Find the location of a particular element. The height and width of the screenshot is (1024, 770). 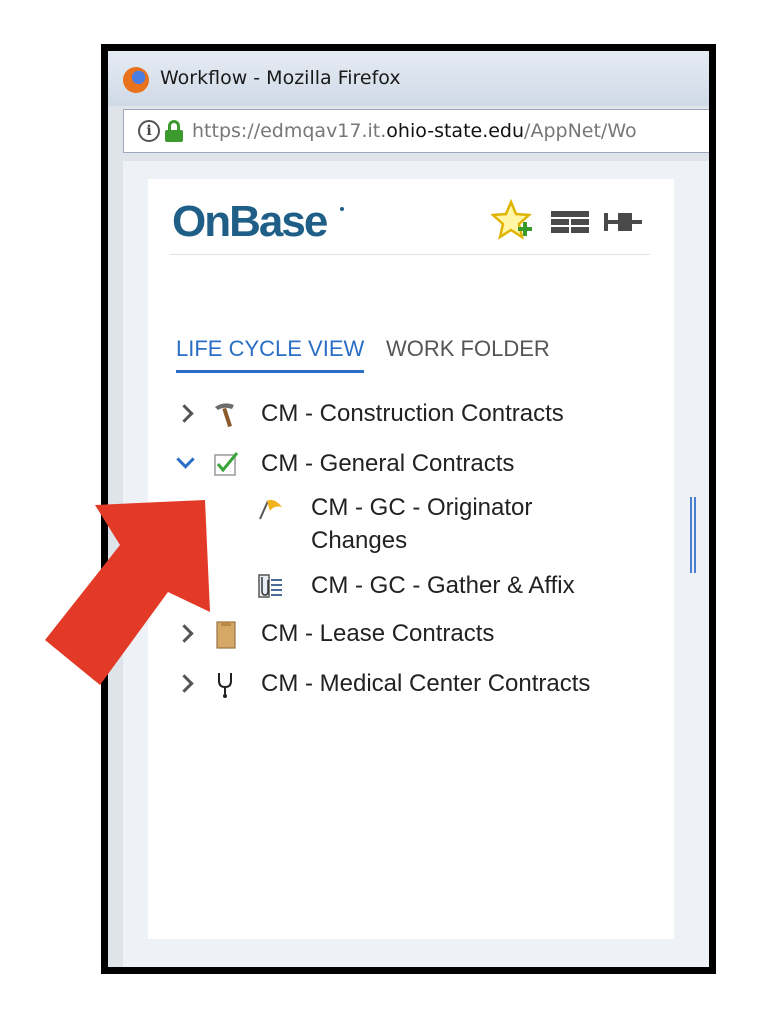

stethoscope-icon is located at coordinates (225, 685).